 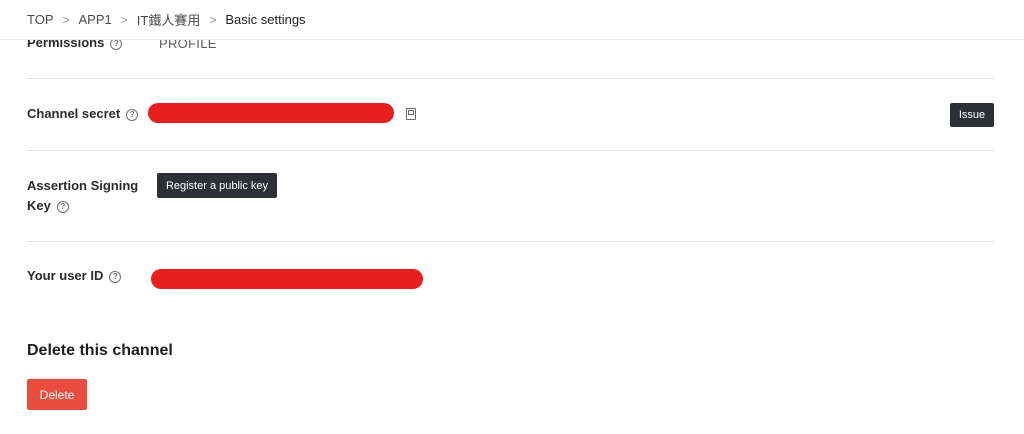 I want to click on breadcrumb-channel: IT鐵人賽用, so click(x=169, y=19).